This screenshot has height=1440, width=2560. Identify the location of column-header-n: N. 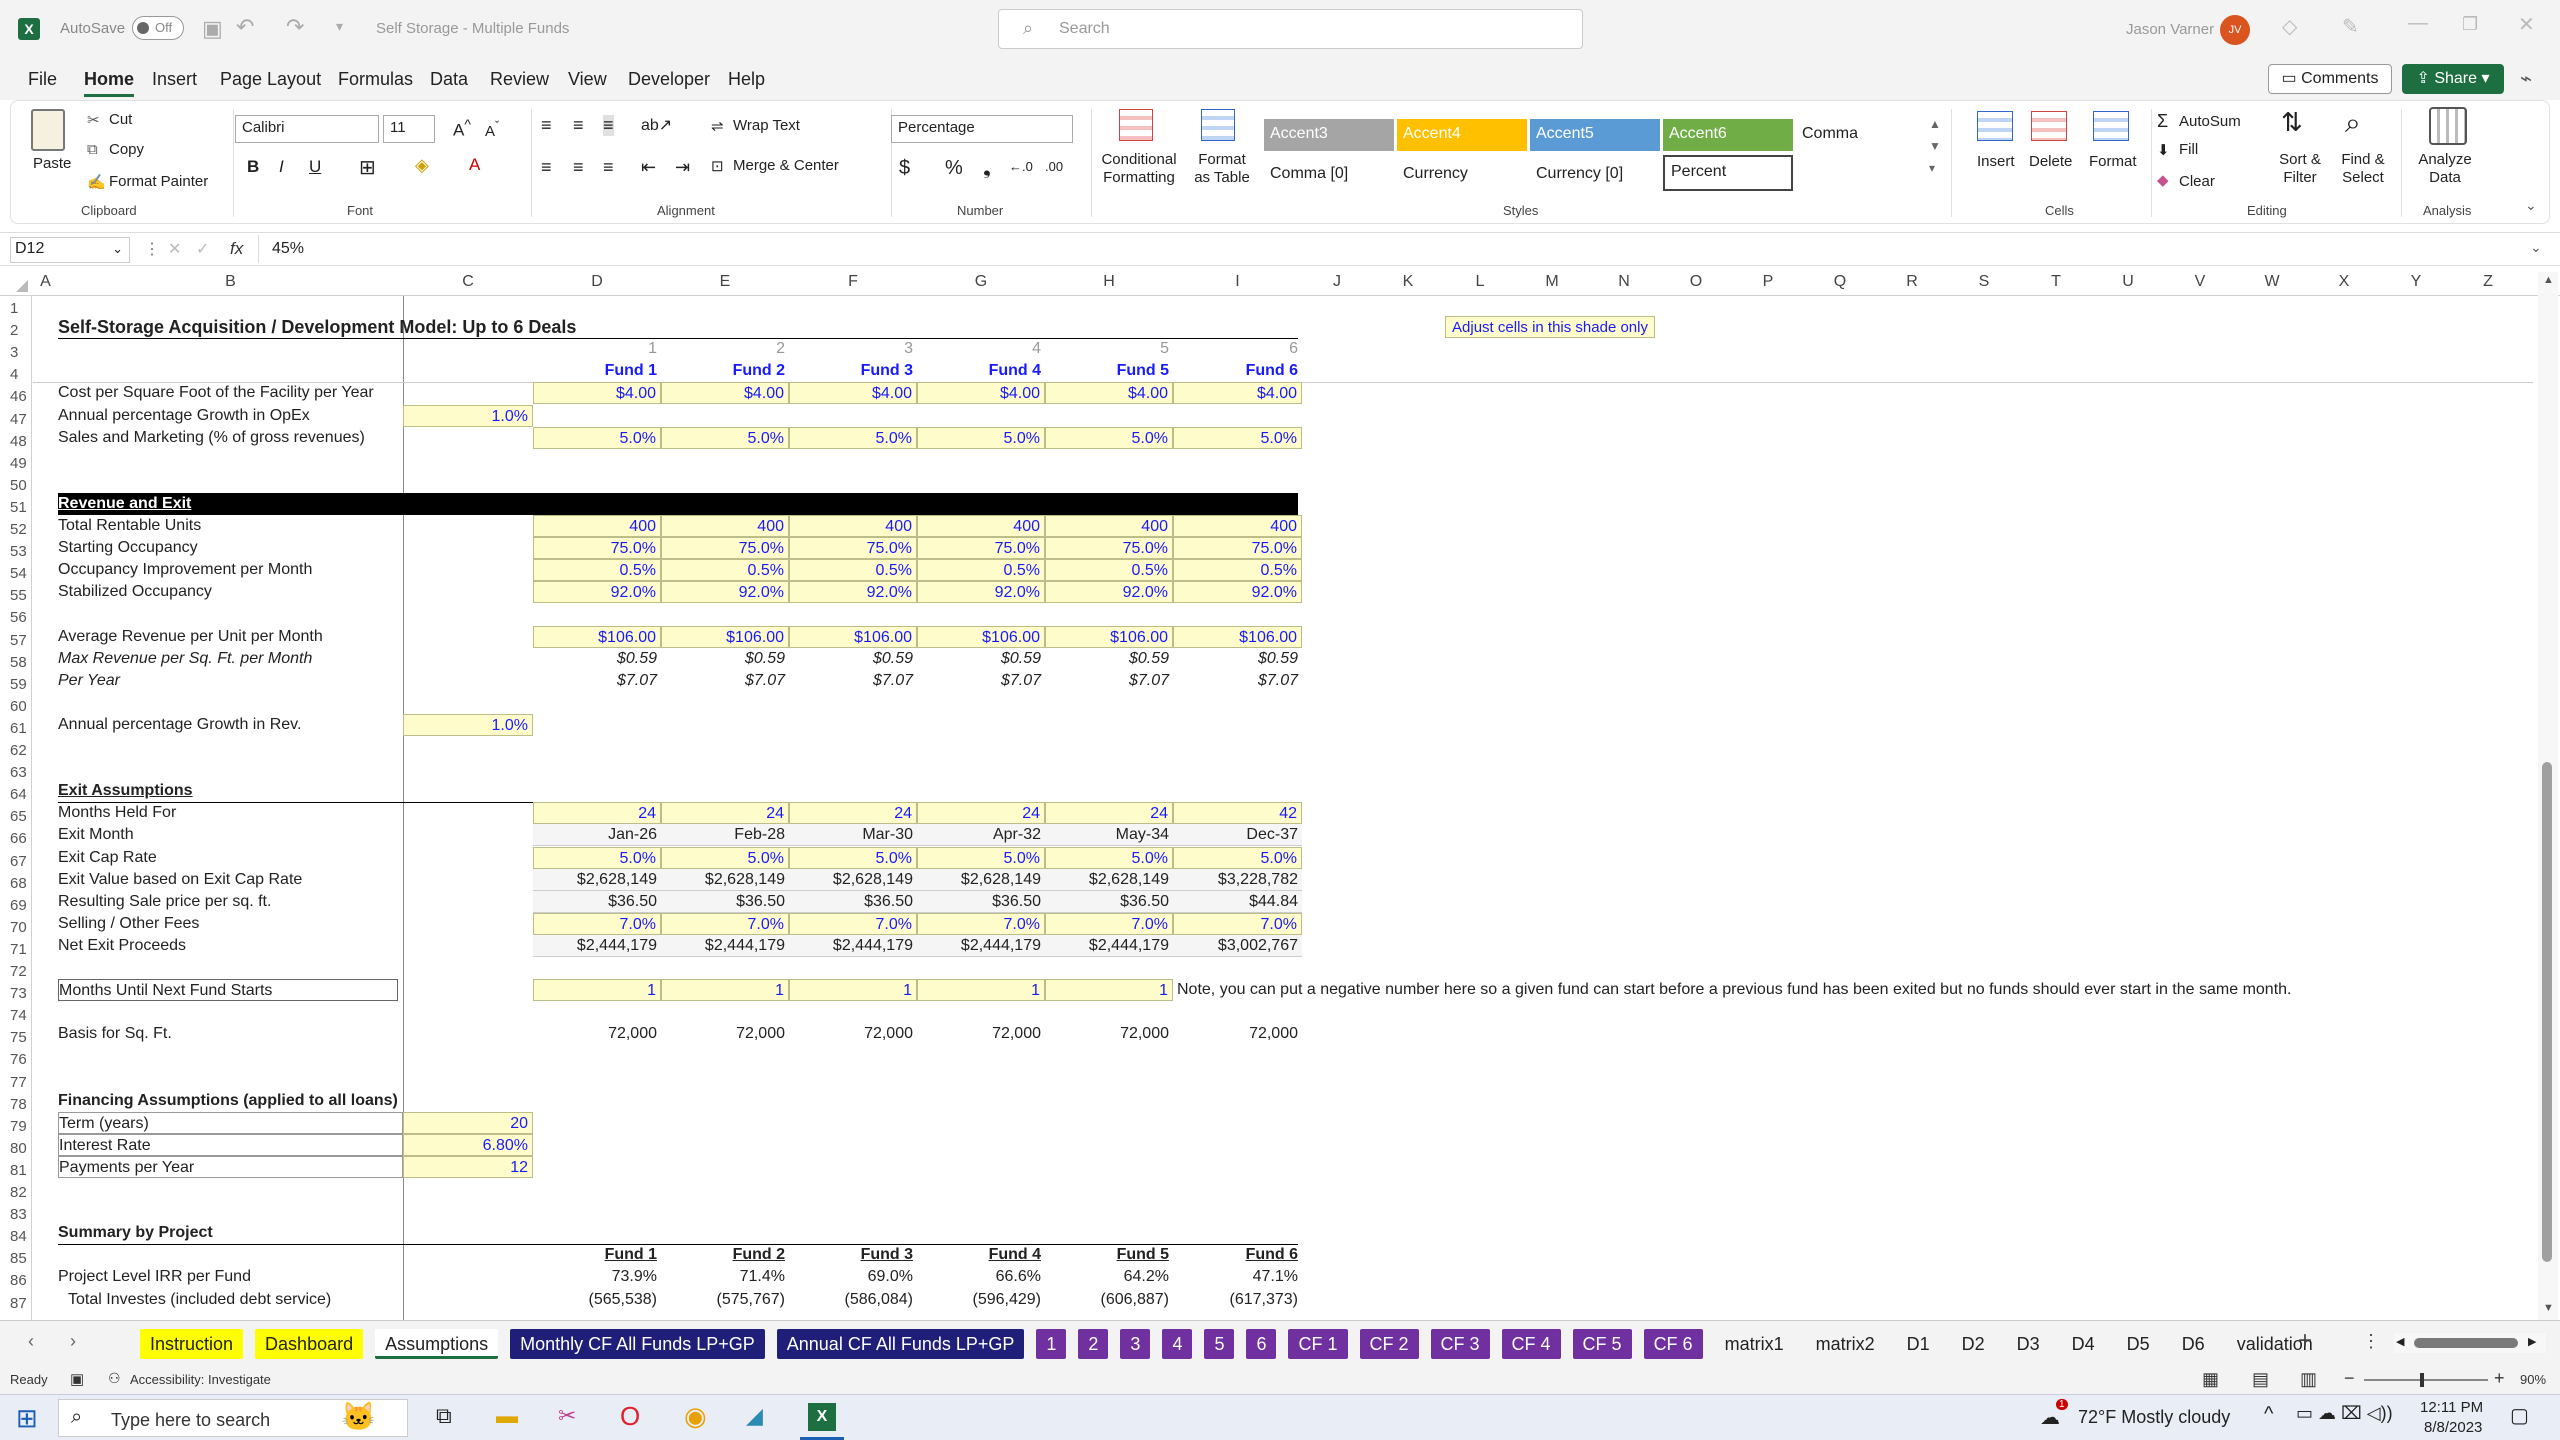
(1624, 282).